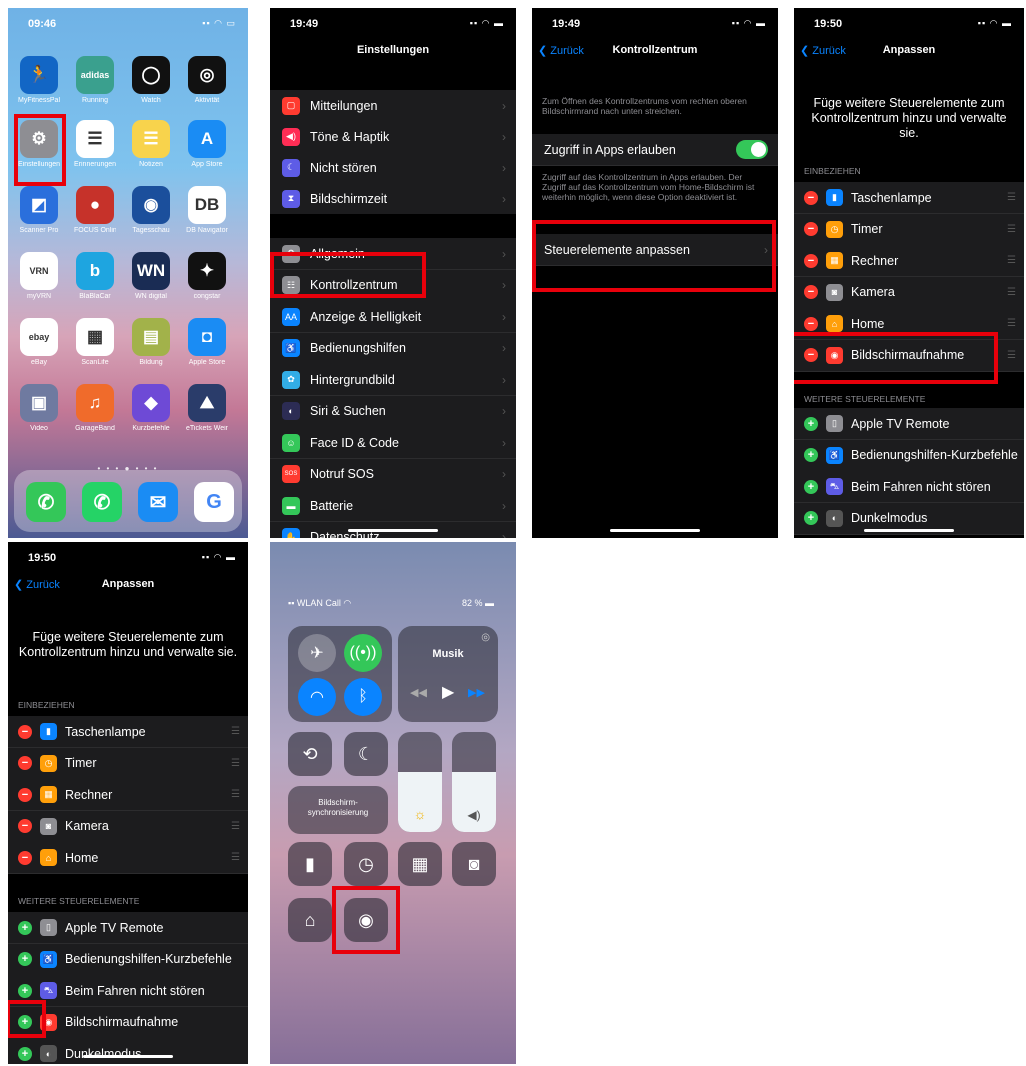 This screenshot has width=1026, height=1066. I want to click on settings-row-face-id: ☺ Face ID & Code ›, so click(393, 443).